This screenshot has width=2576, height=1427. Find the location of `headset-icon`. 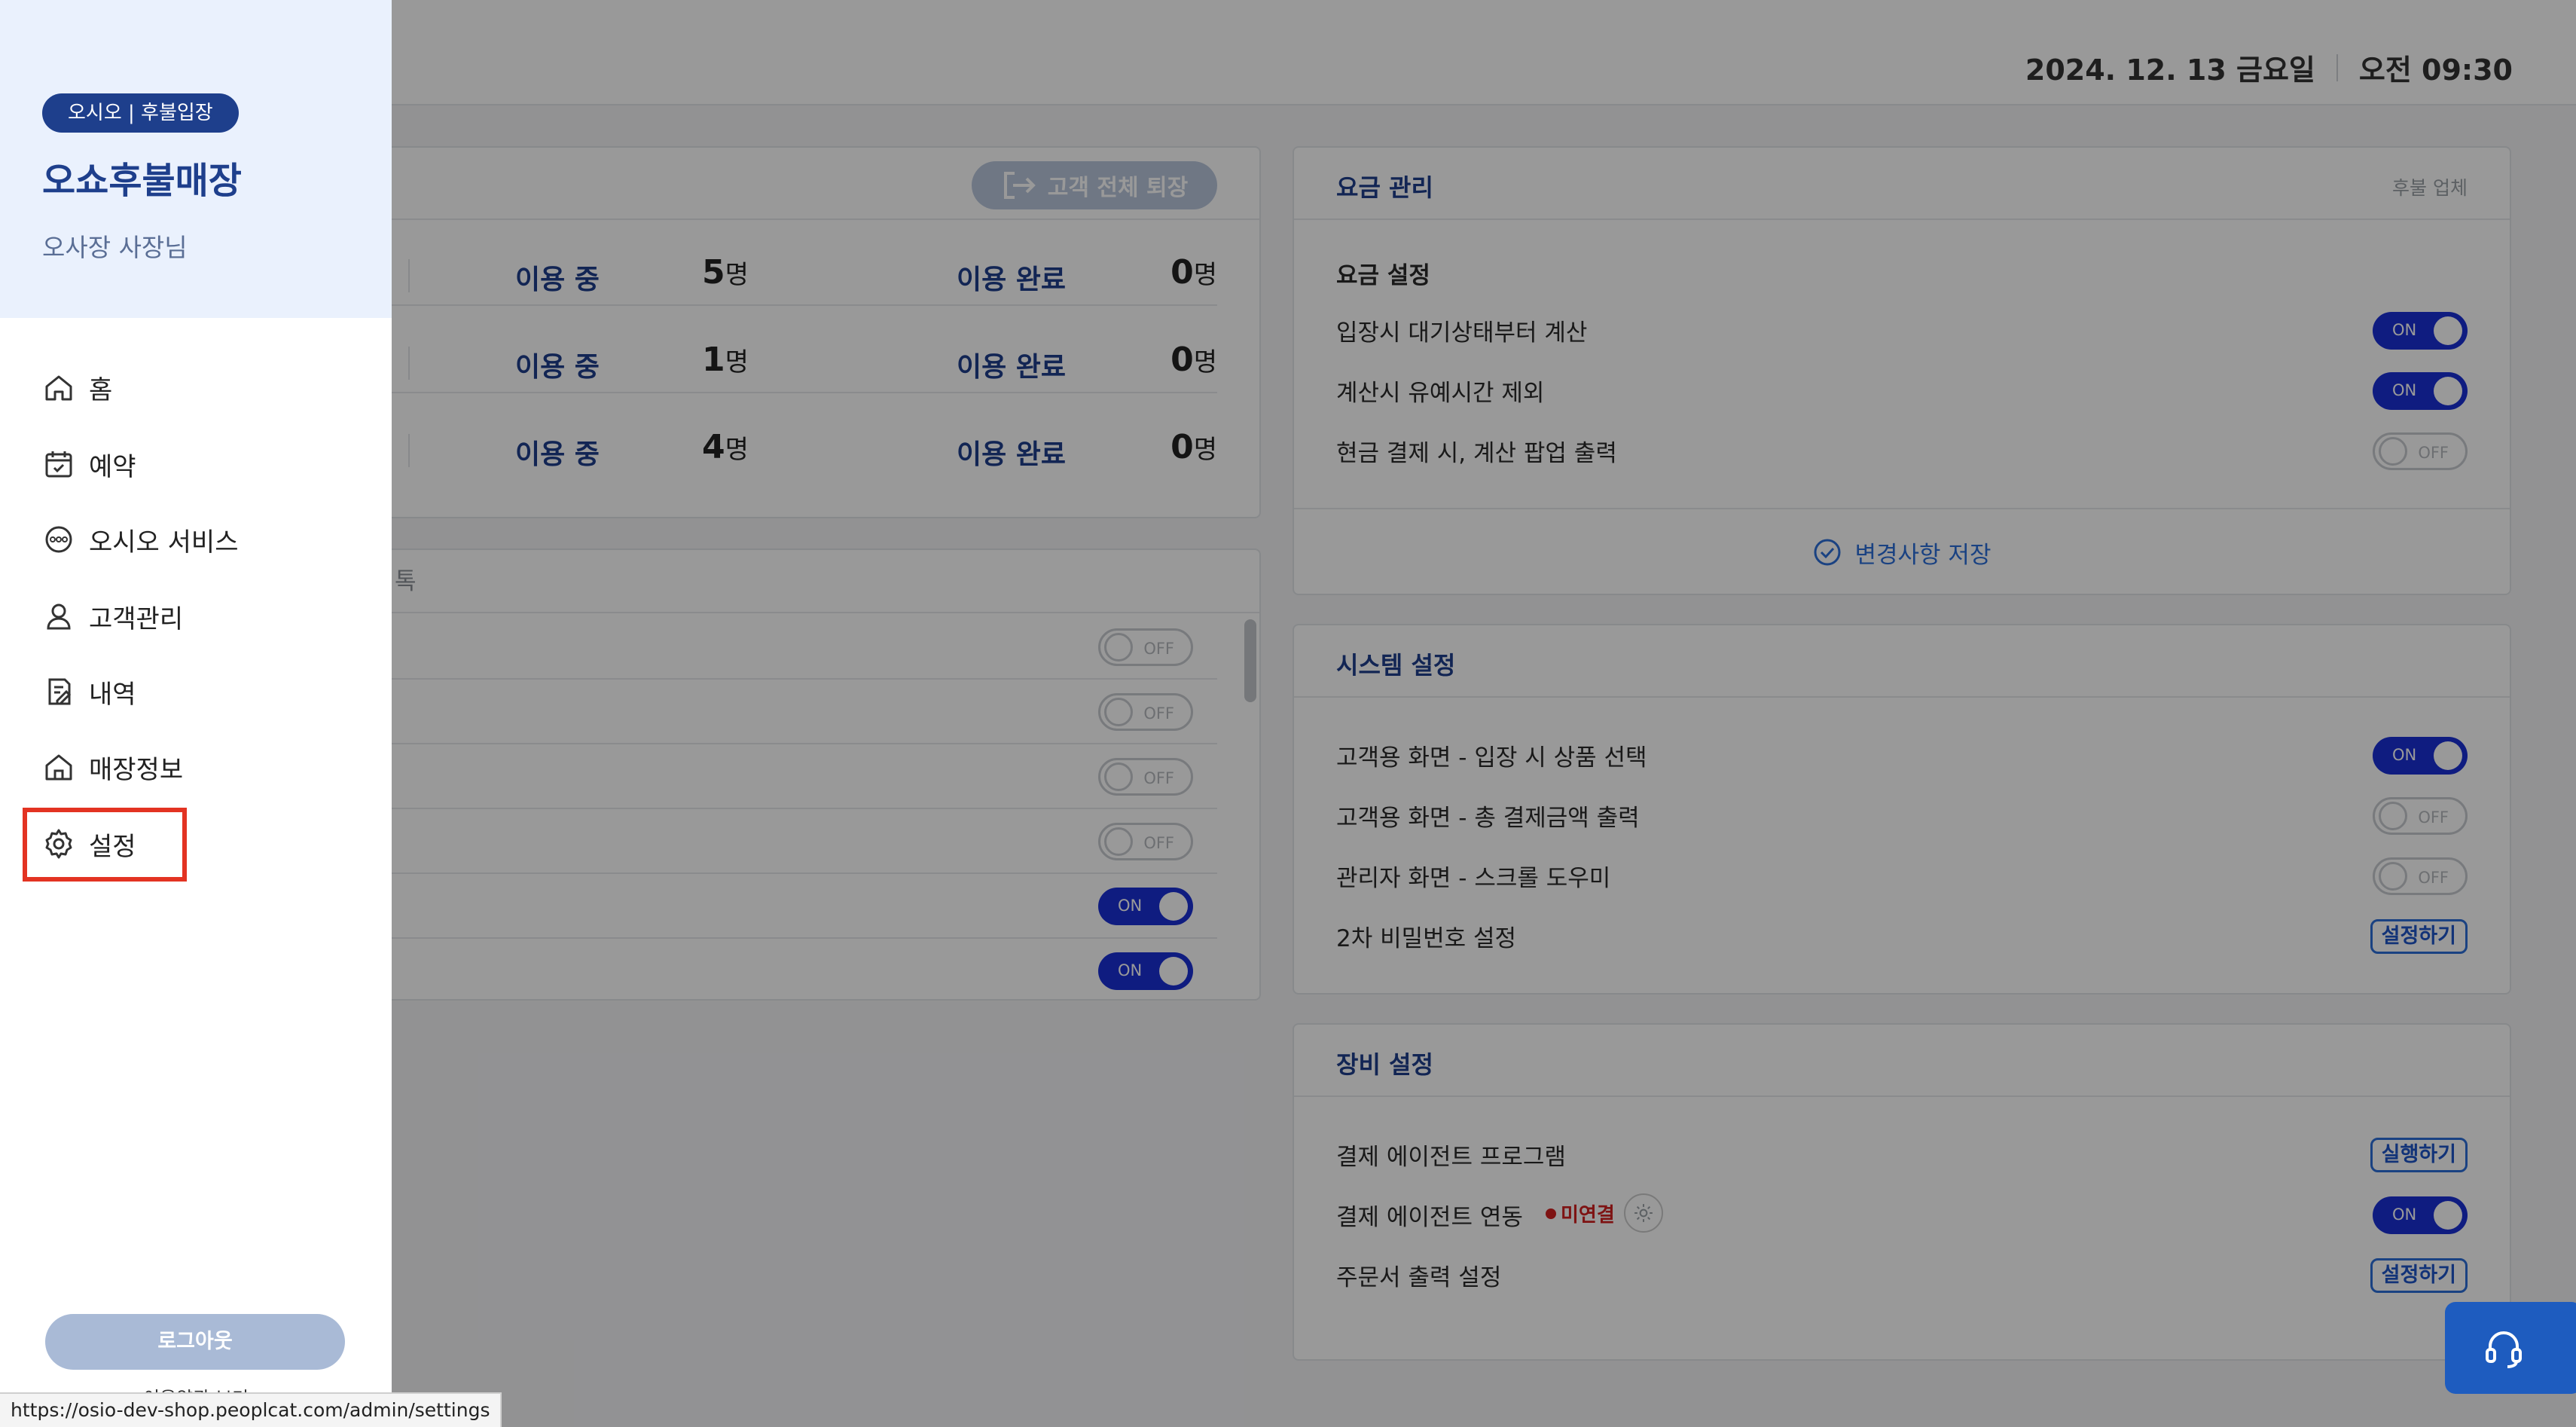

headset-icon is located at coordinates (2504, 1350).